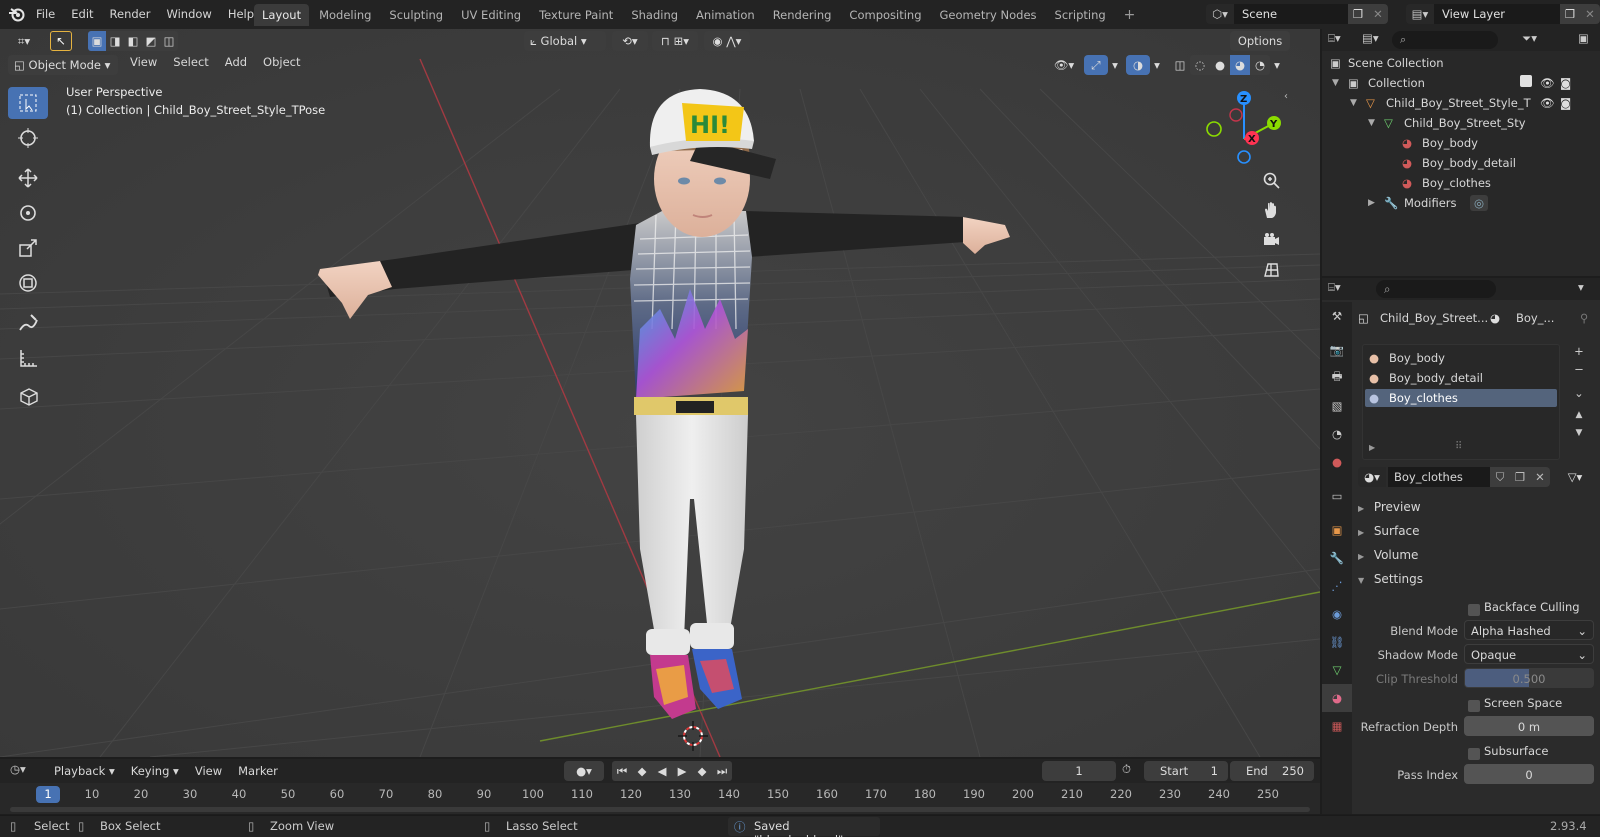  What do you see at coordinates (1214, 129) in the screenshot?
I see `neg-y-gizmo-icon` at bounding box center [1214, 129].